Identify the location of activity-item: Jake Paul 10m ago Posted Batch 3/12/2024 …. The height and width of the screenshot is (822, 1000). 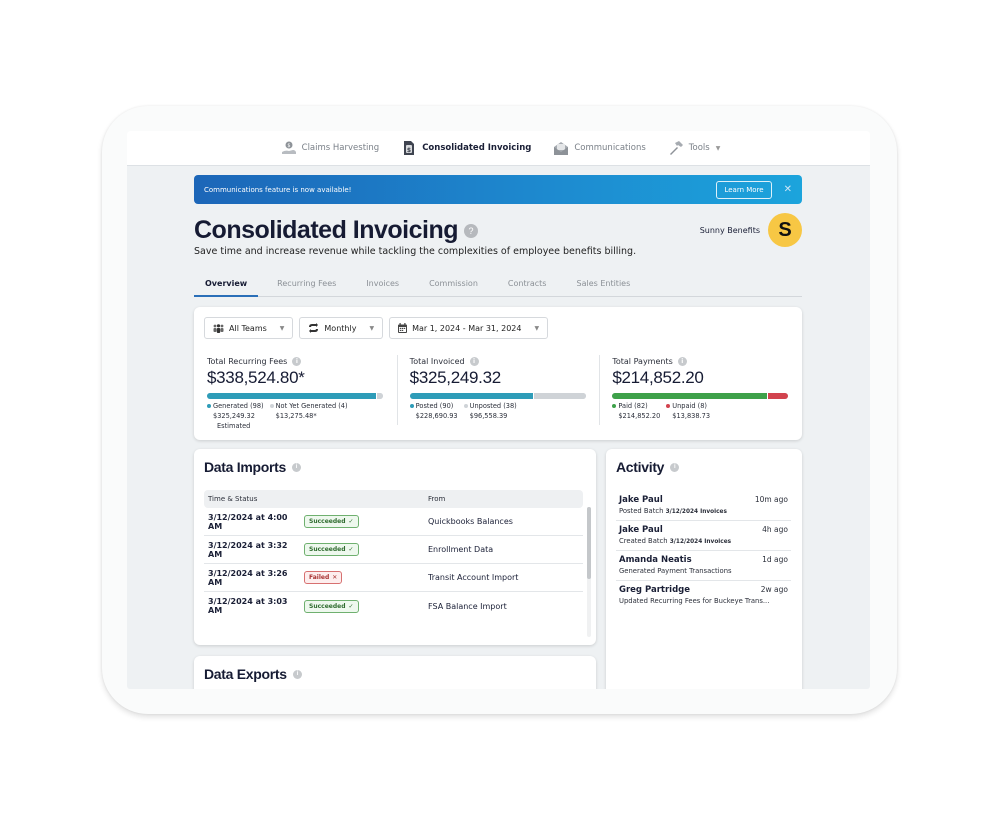
(703, 506).